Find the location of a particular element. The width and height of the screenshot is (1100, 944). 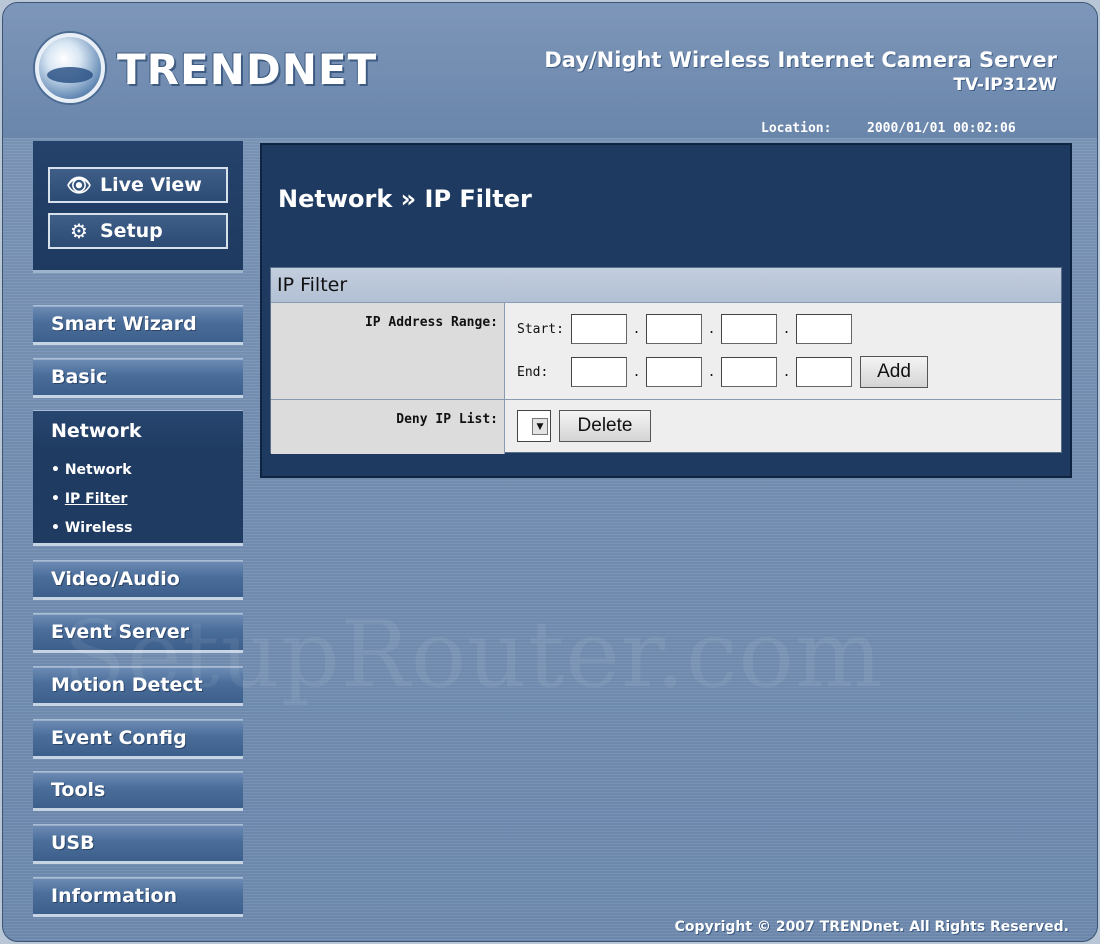

nav-item-basic: Basic is located at coordinates (138, 378).